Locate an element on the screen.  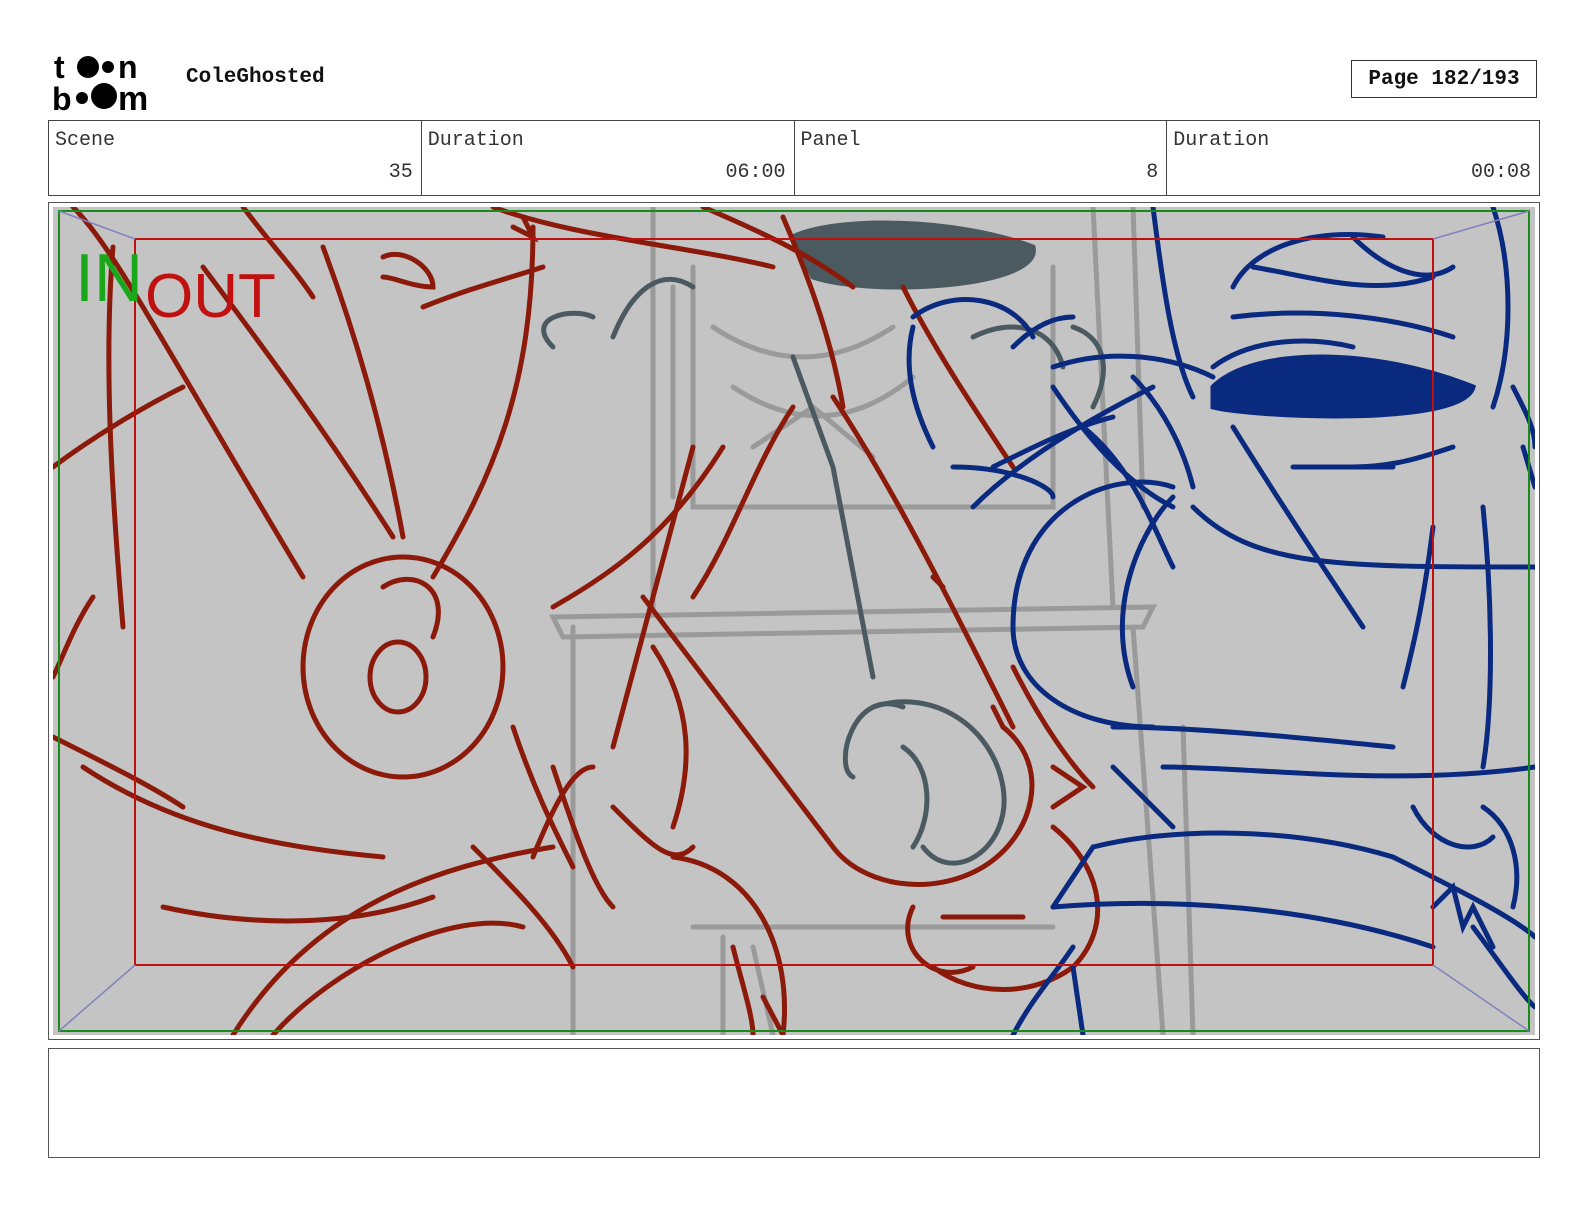
project-title: ColeGhosted is located at coordinates (255, 77).